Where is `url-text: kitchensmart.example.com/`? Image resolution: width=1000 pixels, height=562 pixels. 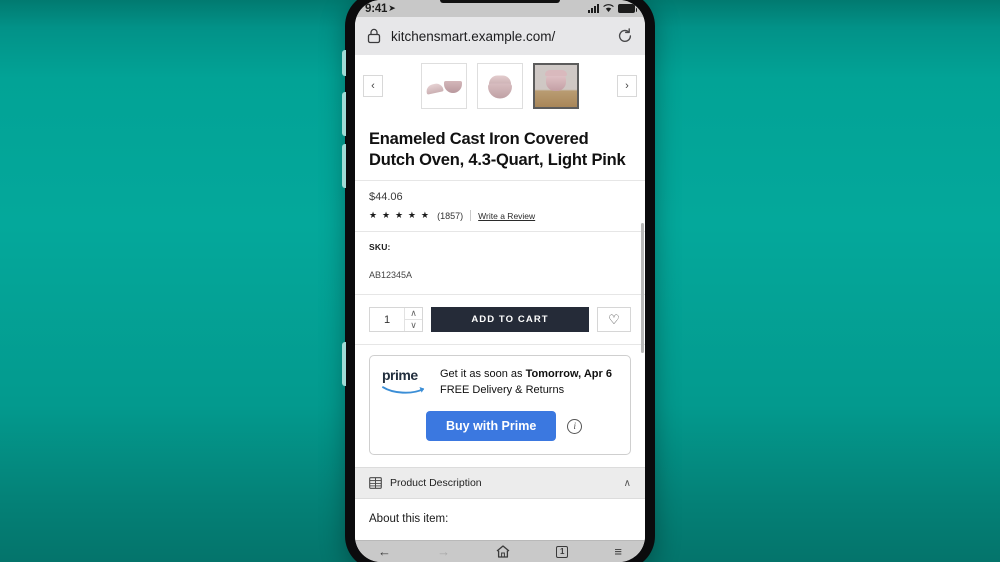 url-text: kitchensmart.example.com/ is located at coordinates (499, 36).